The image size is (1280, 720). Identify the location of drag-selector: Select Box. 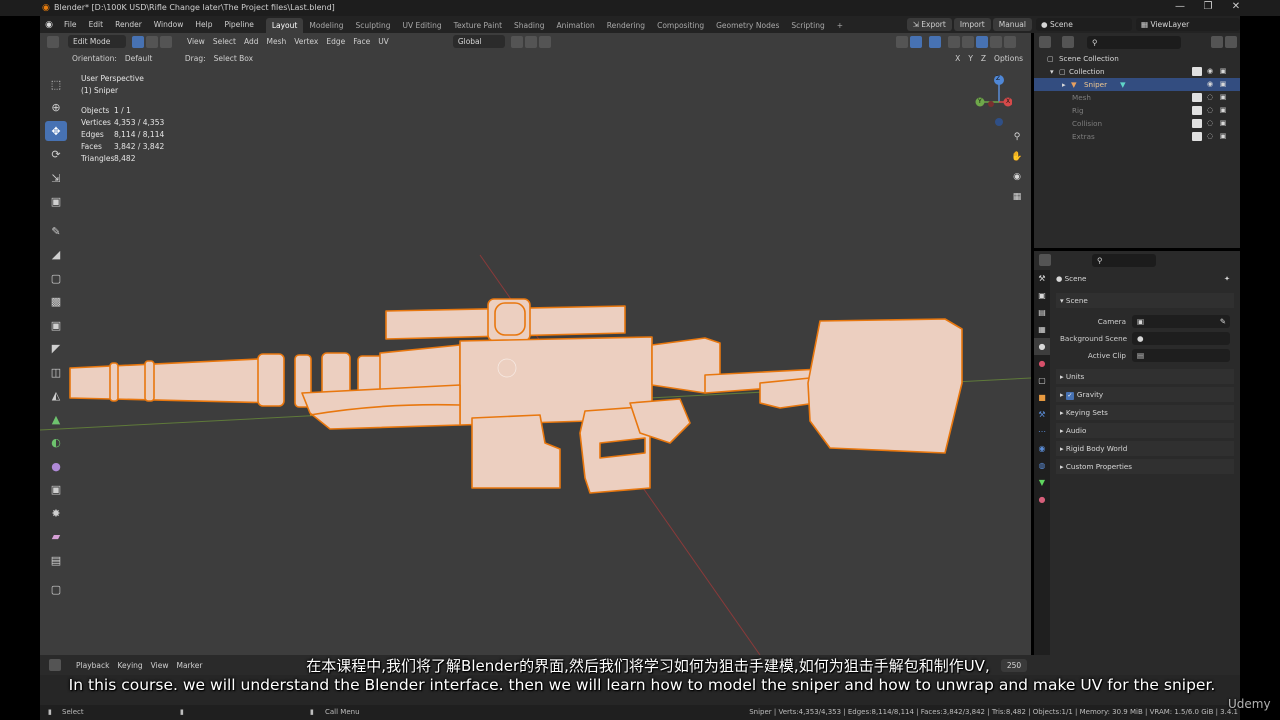
(233, 58).